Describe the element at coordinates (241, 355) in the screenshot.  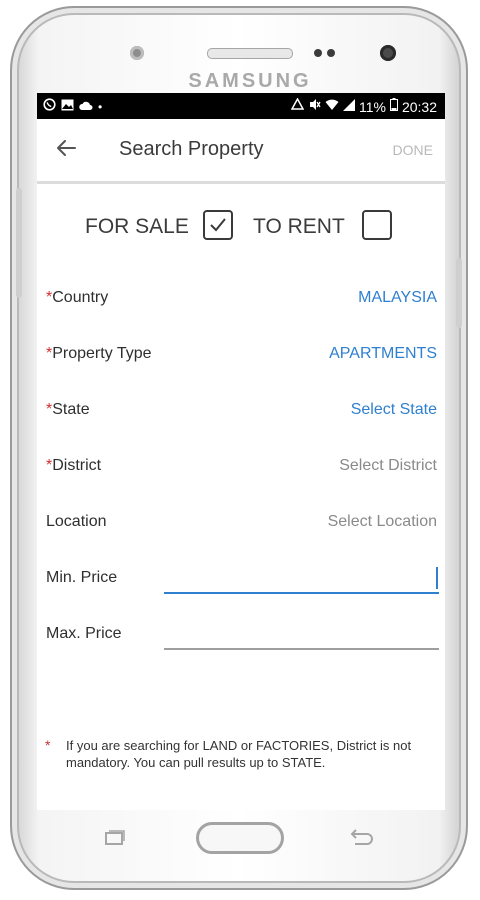
I see `property-type-row: *Property Type APARTMENTS` at that location.